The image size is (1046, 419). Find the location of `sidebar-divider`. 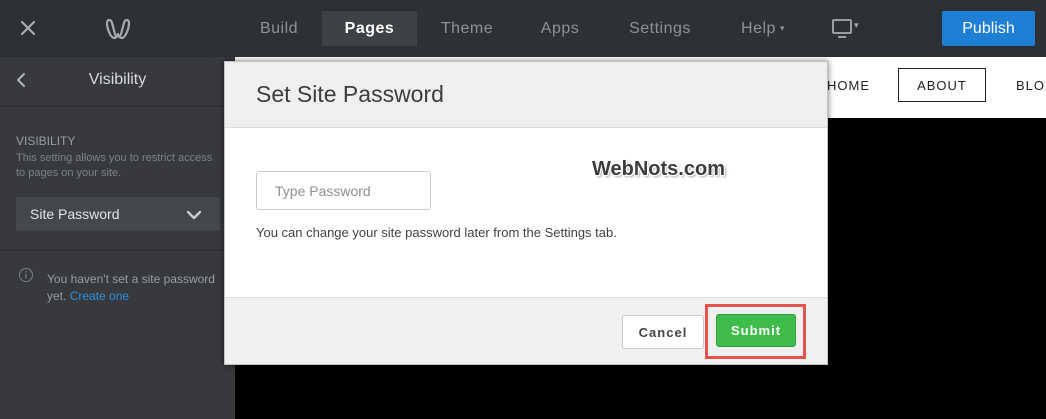

sidebar-divider is located at coordinates (117, 250).